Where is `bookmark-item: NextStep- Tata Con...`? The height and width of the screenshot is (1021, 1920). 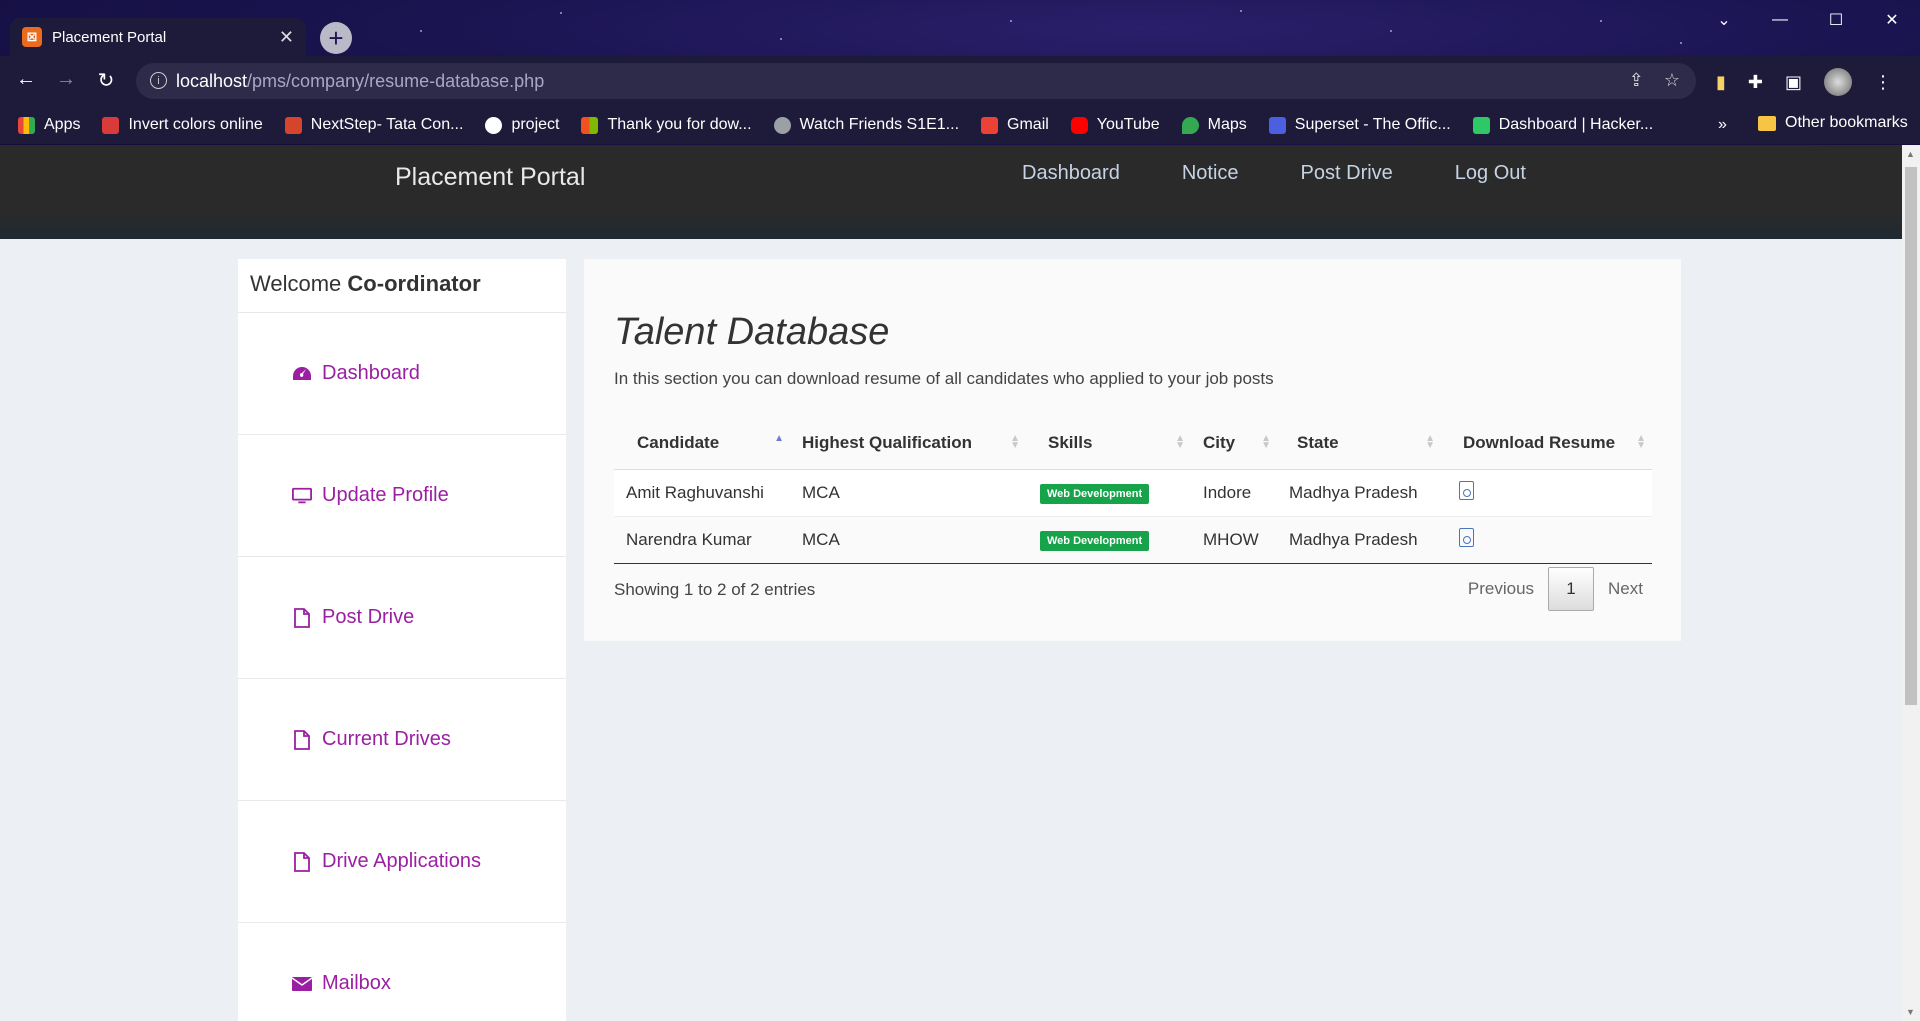
bookmark-item: NextStep- Tata Con... is located at coordinates (373, 125).